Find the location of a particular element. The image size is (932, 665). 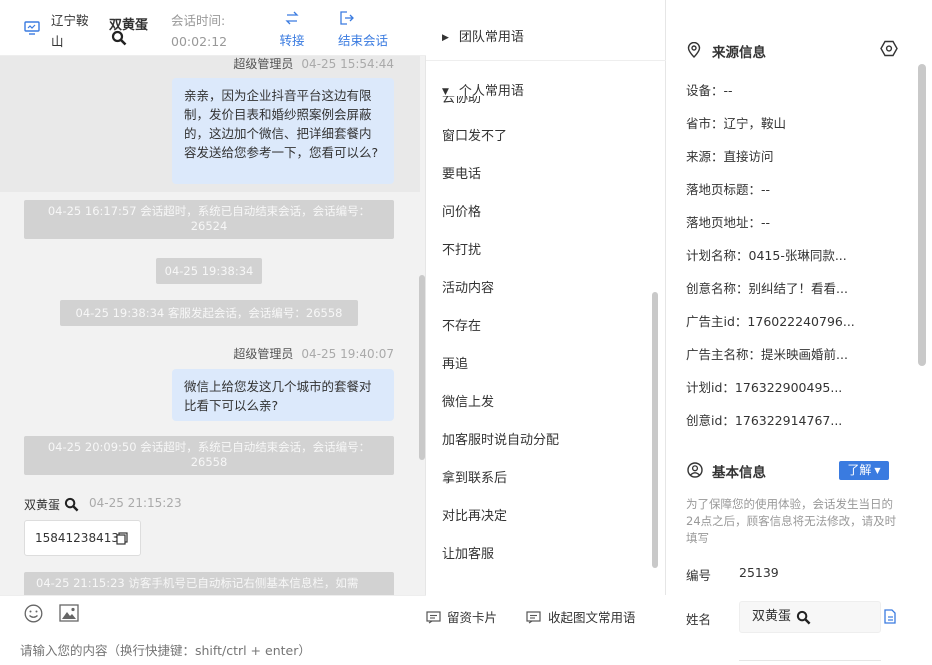

transfer-label: 转接 is located at coordinates (292, 40).